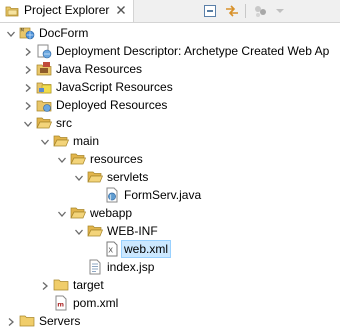 The height and width of the screenshot is (332, 340). What do you see at coordinates (131, 267) in the screenshot?
I see `tree-item-label: index.jsp` at bounding box center [131, 267].